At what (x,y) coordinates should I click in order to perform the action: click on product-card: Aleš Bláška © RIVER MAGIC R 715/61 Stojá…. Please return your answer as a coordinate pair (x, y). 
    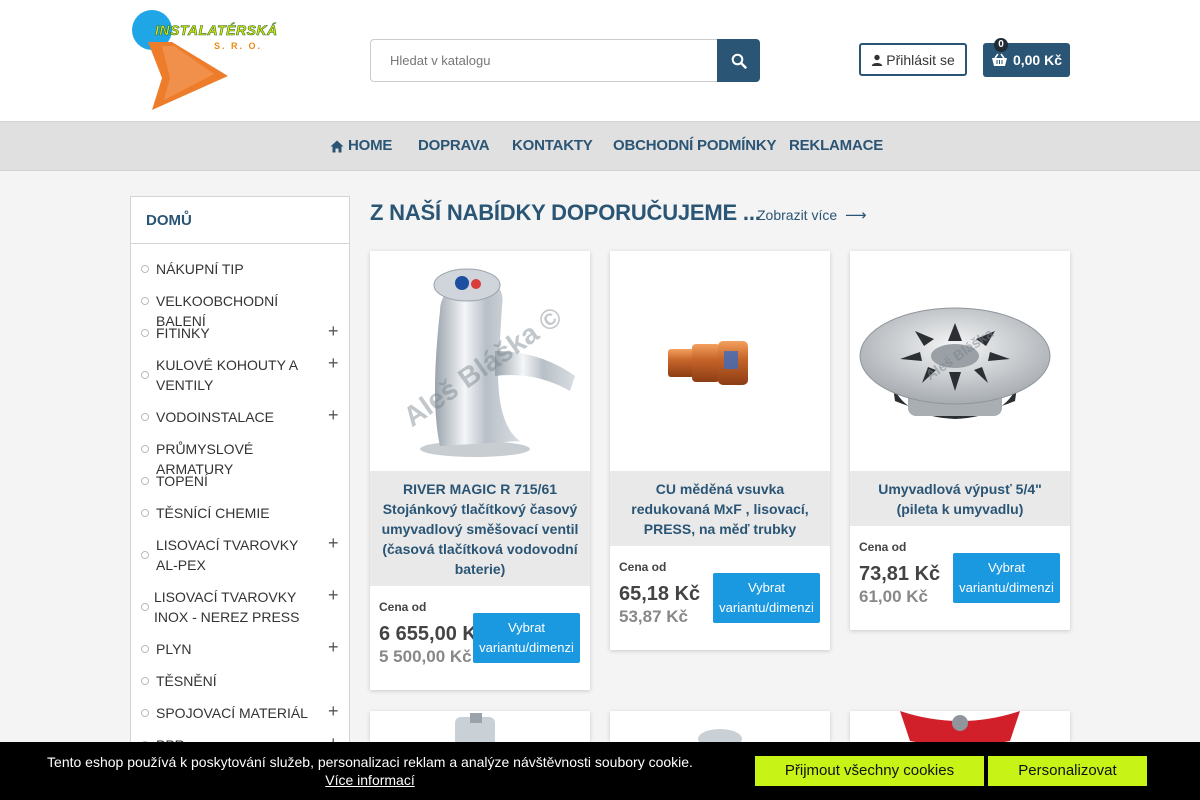
    Looking at the image, I should click on (480, 470).